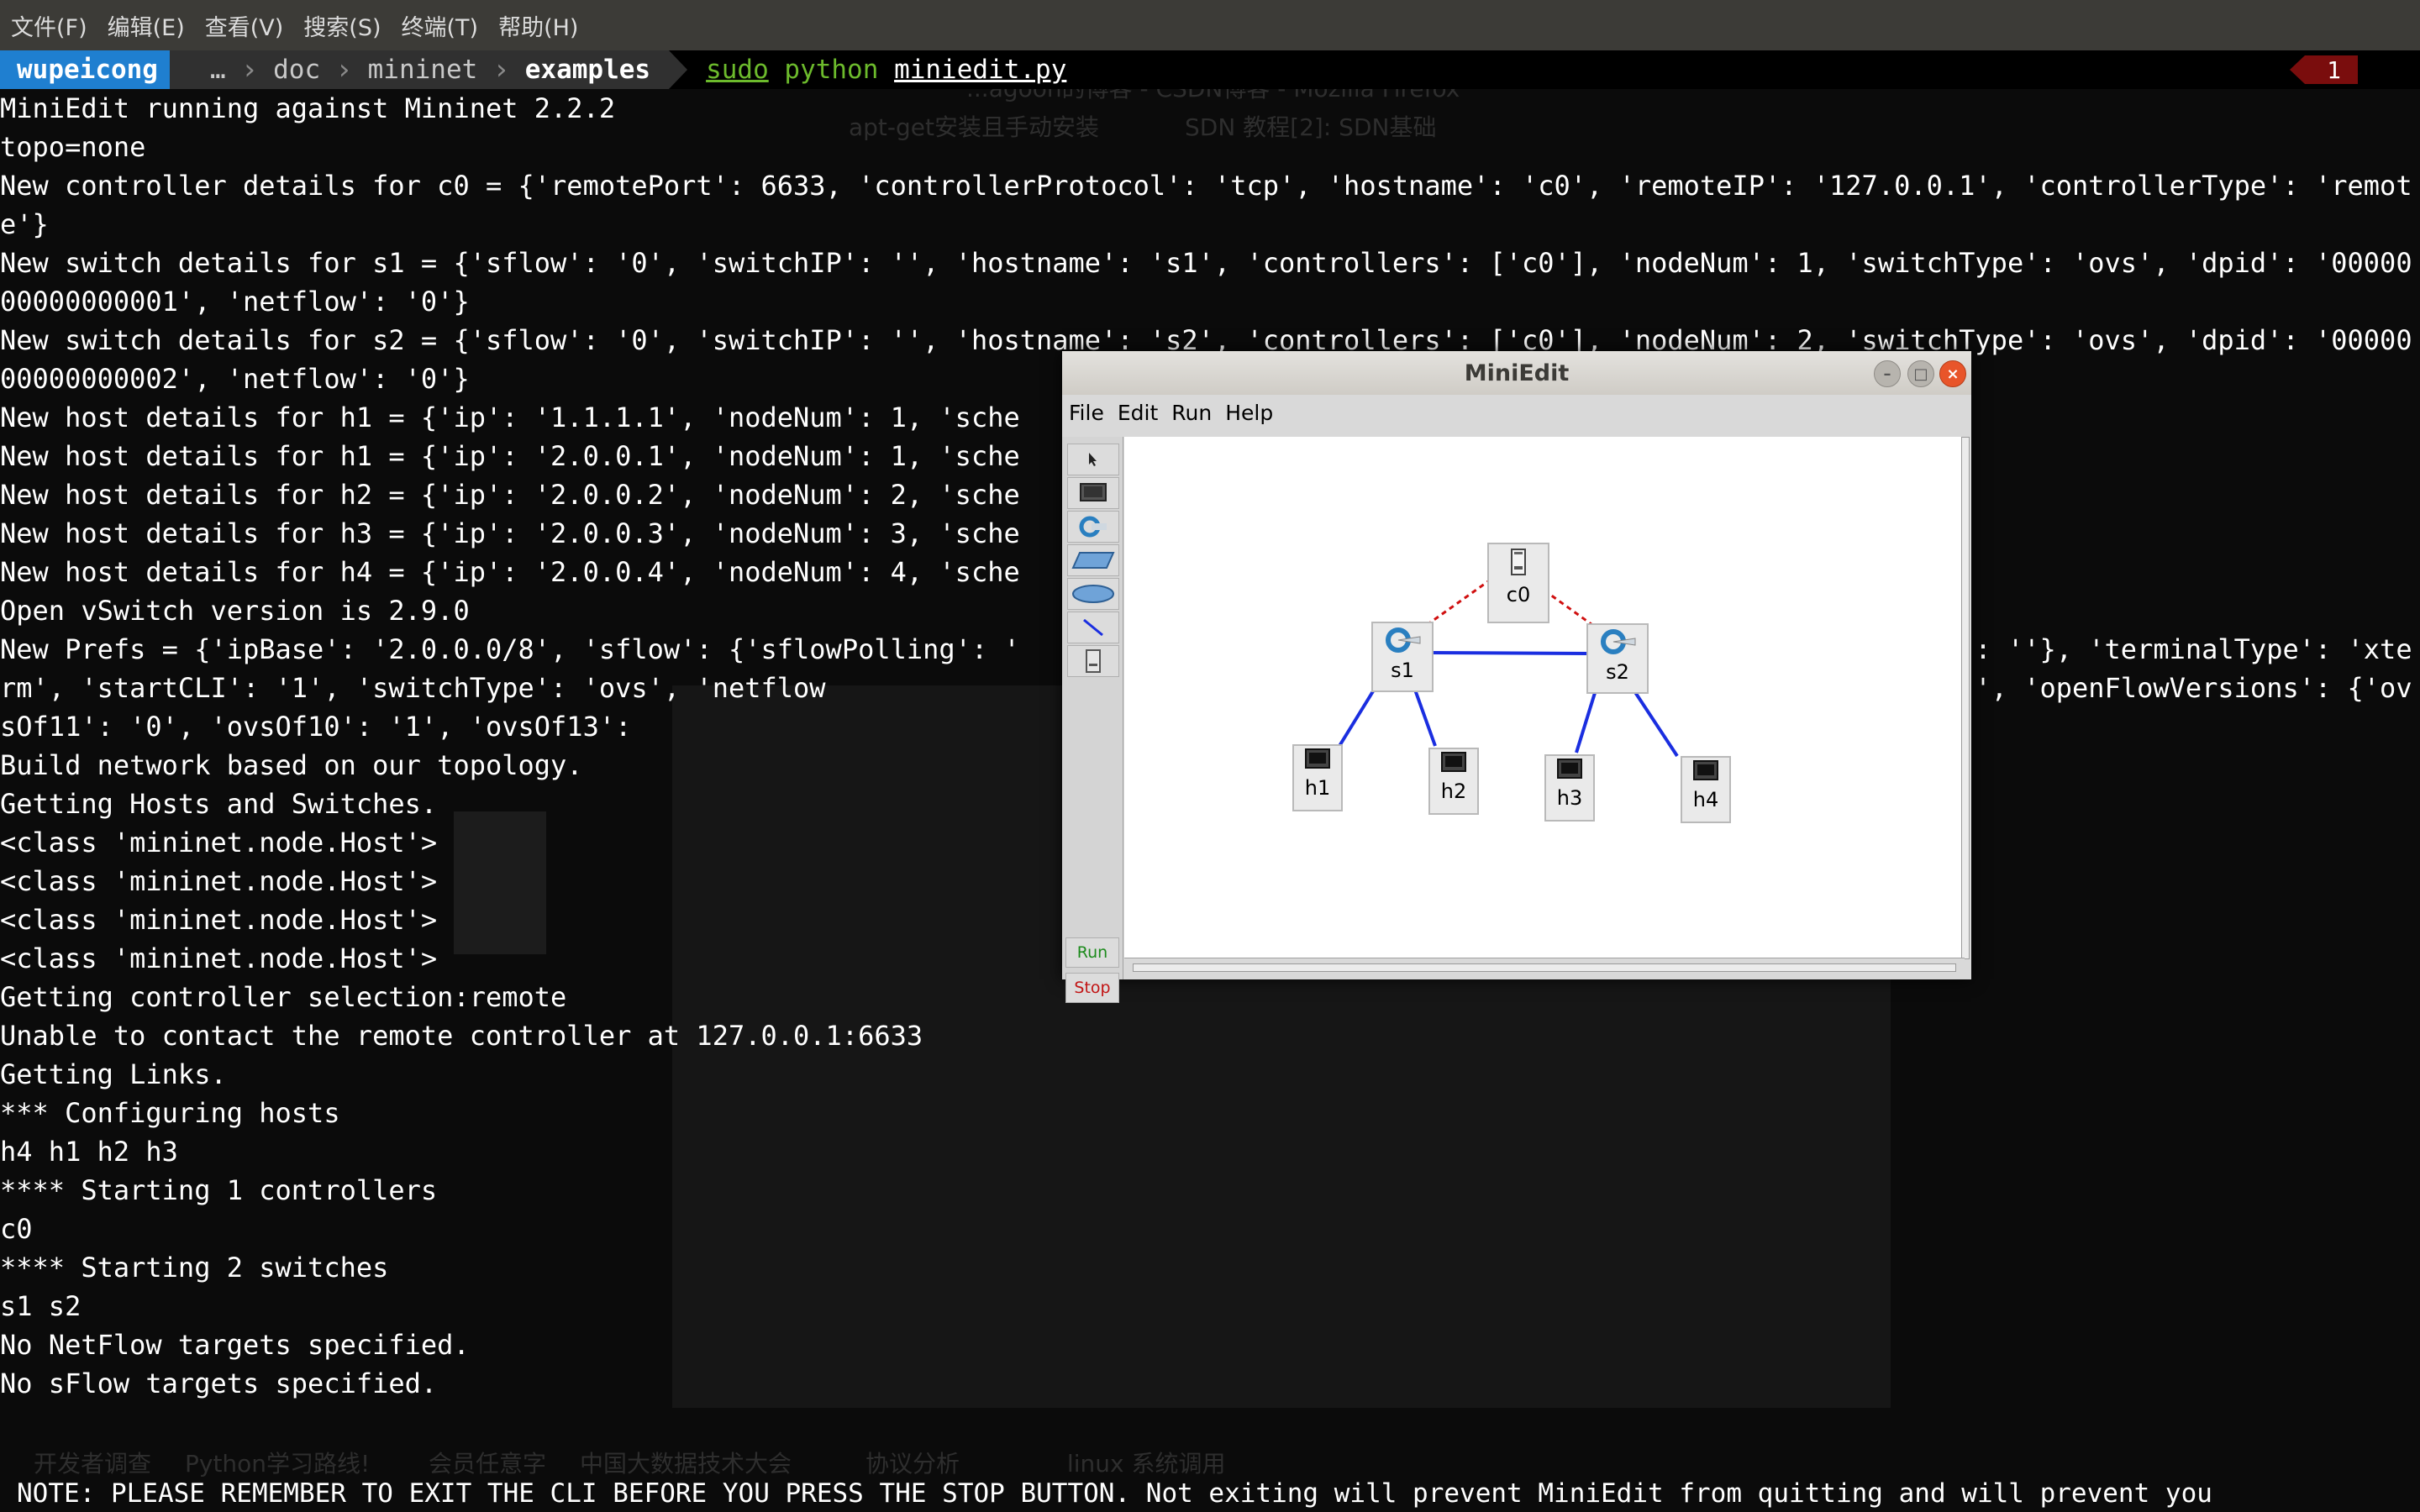 The height and width of the screenshot is (1512, 2420). Describe the element at coordinates (235, 1345) in the screenshot. I see `terminal-line: No NetFlow targets specified.` at that location.